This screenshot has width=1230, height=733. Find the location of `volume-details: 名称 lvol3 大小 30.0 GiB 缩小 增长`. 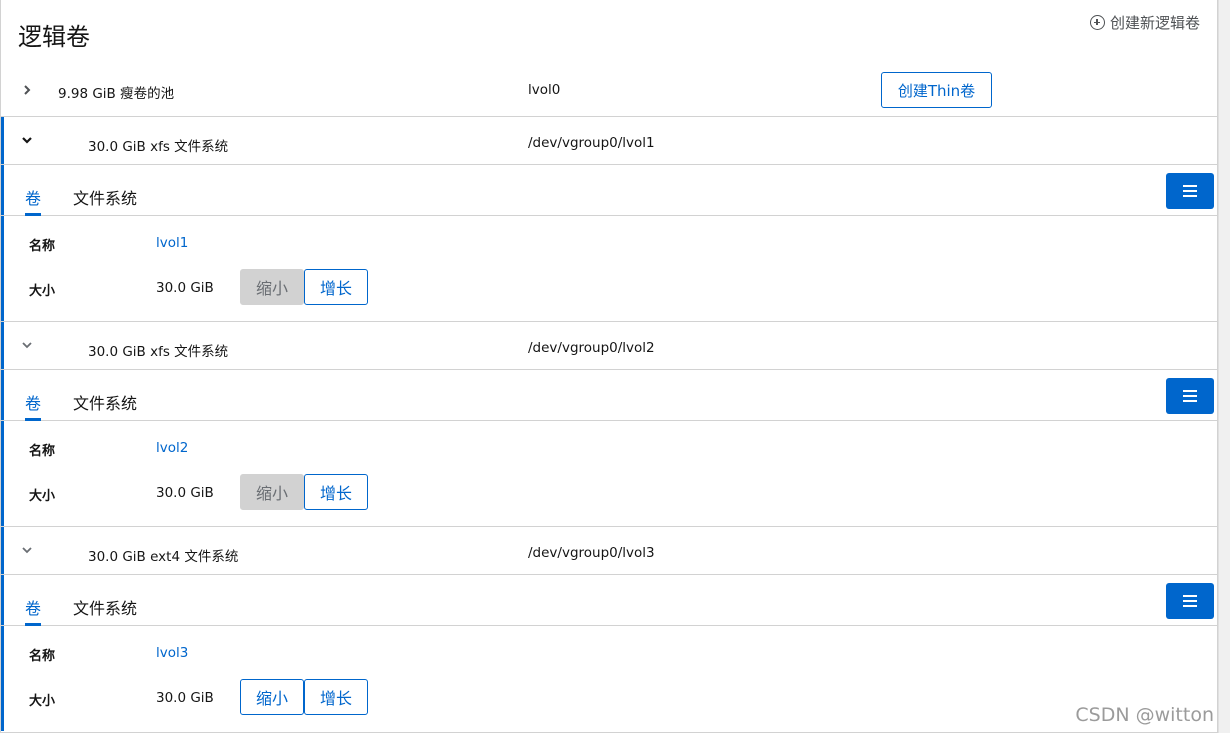

volume-details: 名称 lvol3 大小 30.0 GiB 缩小 增长 is located at coordinates (610, 678).